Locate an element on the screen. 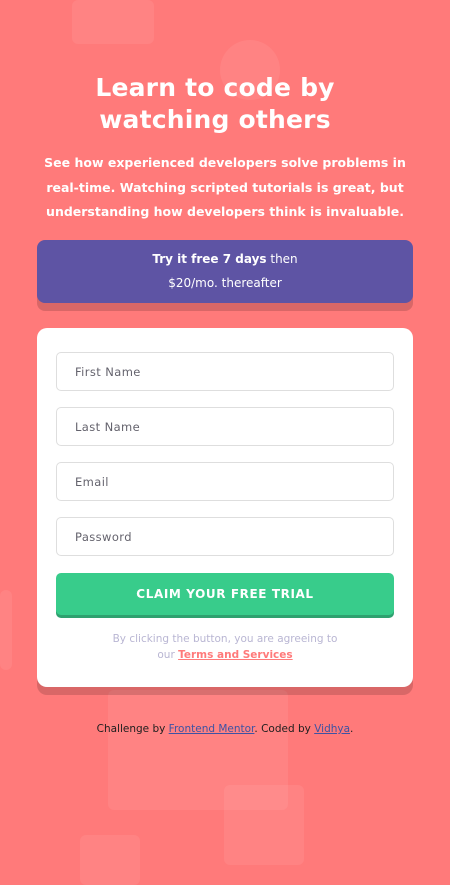 The width and height of the screenshot is (450, 885). terms-link: Terms and Services is located at coordinates (235, 655).